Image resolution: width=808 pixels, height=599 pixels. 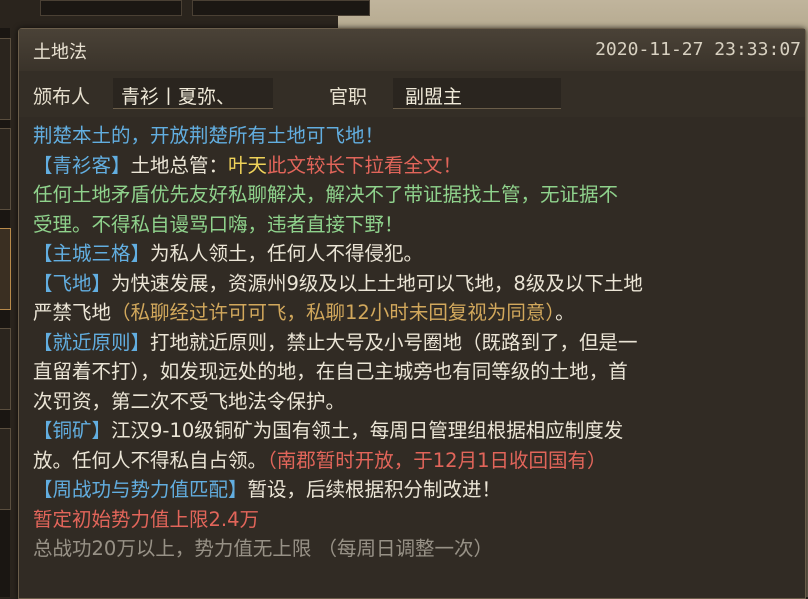 What do you see at coordinates (146, 519) in the screenshot?
I see `text-segment: 暂定初始势力值上限2.4万` at bounding box center [146, 519].